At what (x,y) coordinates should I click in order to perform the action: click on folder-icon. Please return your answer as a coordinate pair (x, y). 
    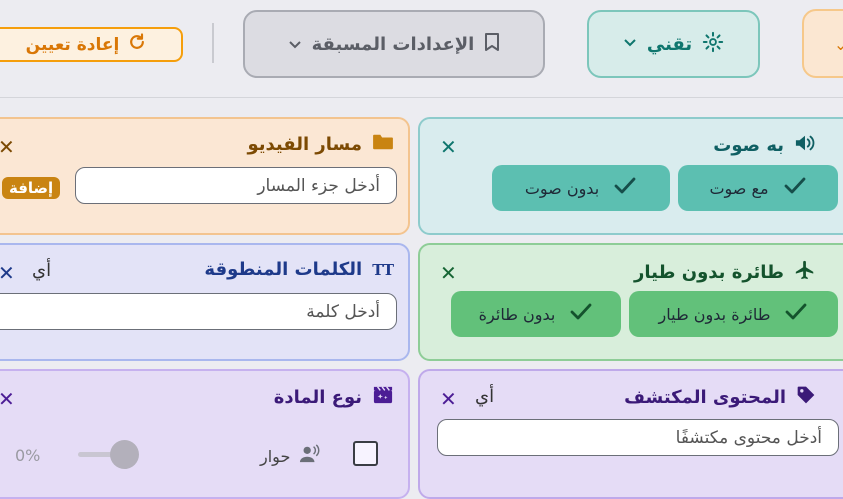
    Looking at the image, I should click on (383, 144).